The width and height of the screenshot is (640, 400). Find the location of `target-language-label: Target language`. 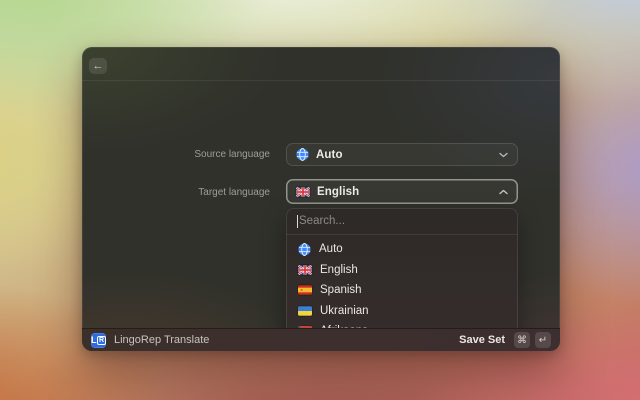

target-language-label: Target language is located at coordinates (234, 192).